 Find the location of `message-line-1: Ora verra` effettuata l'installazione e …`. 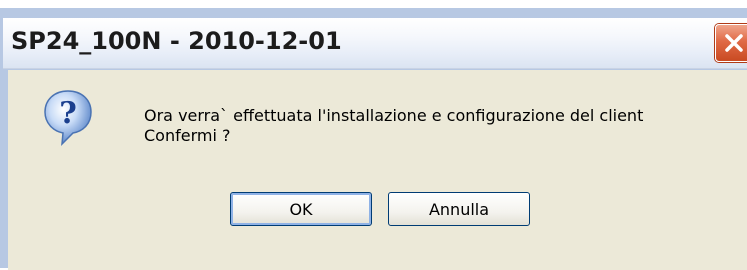

message-line-1: Ora verra` effettuata l'installazione e … is located at coordinates (394, 115).